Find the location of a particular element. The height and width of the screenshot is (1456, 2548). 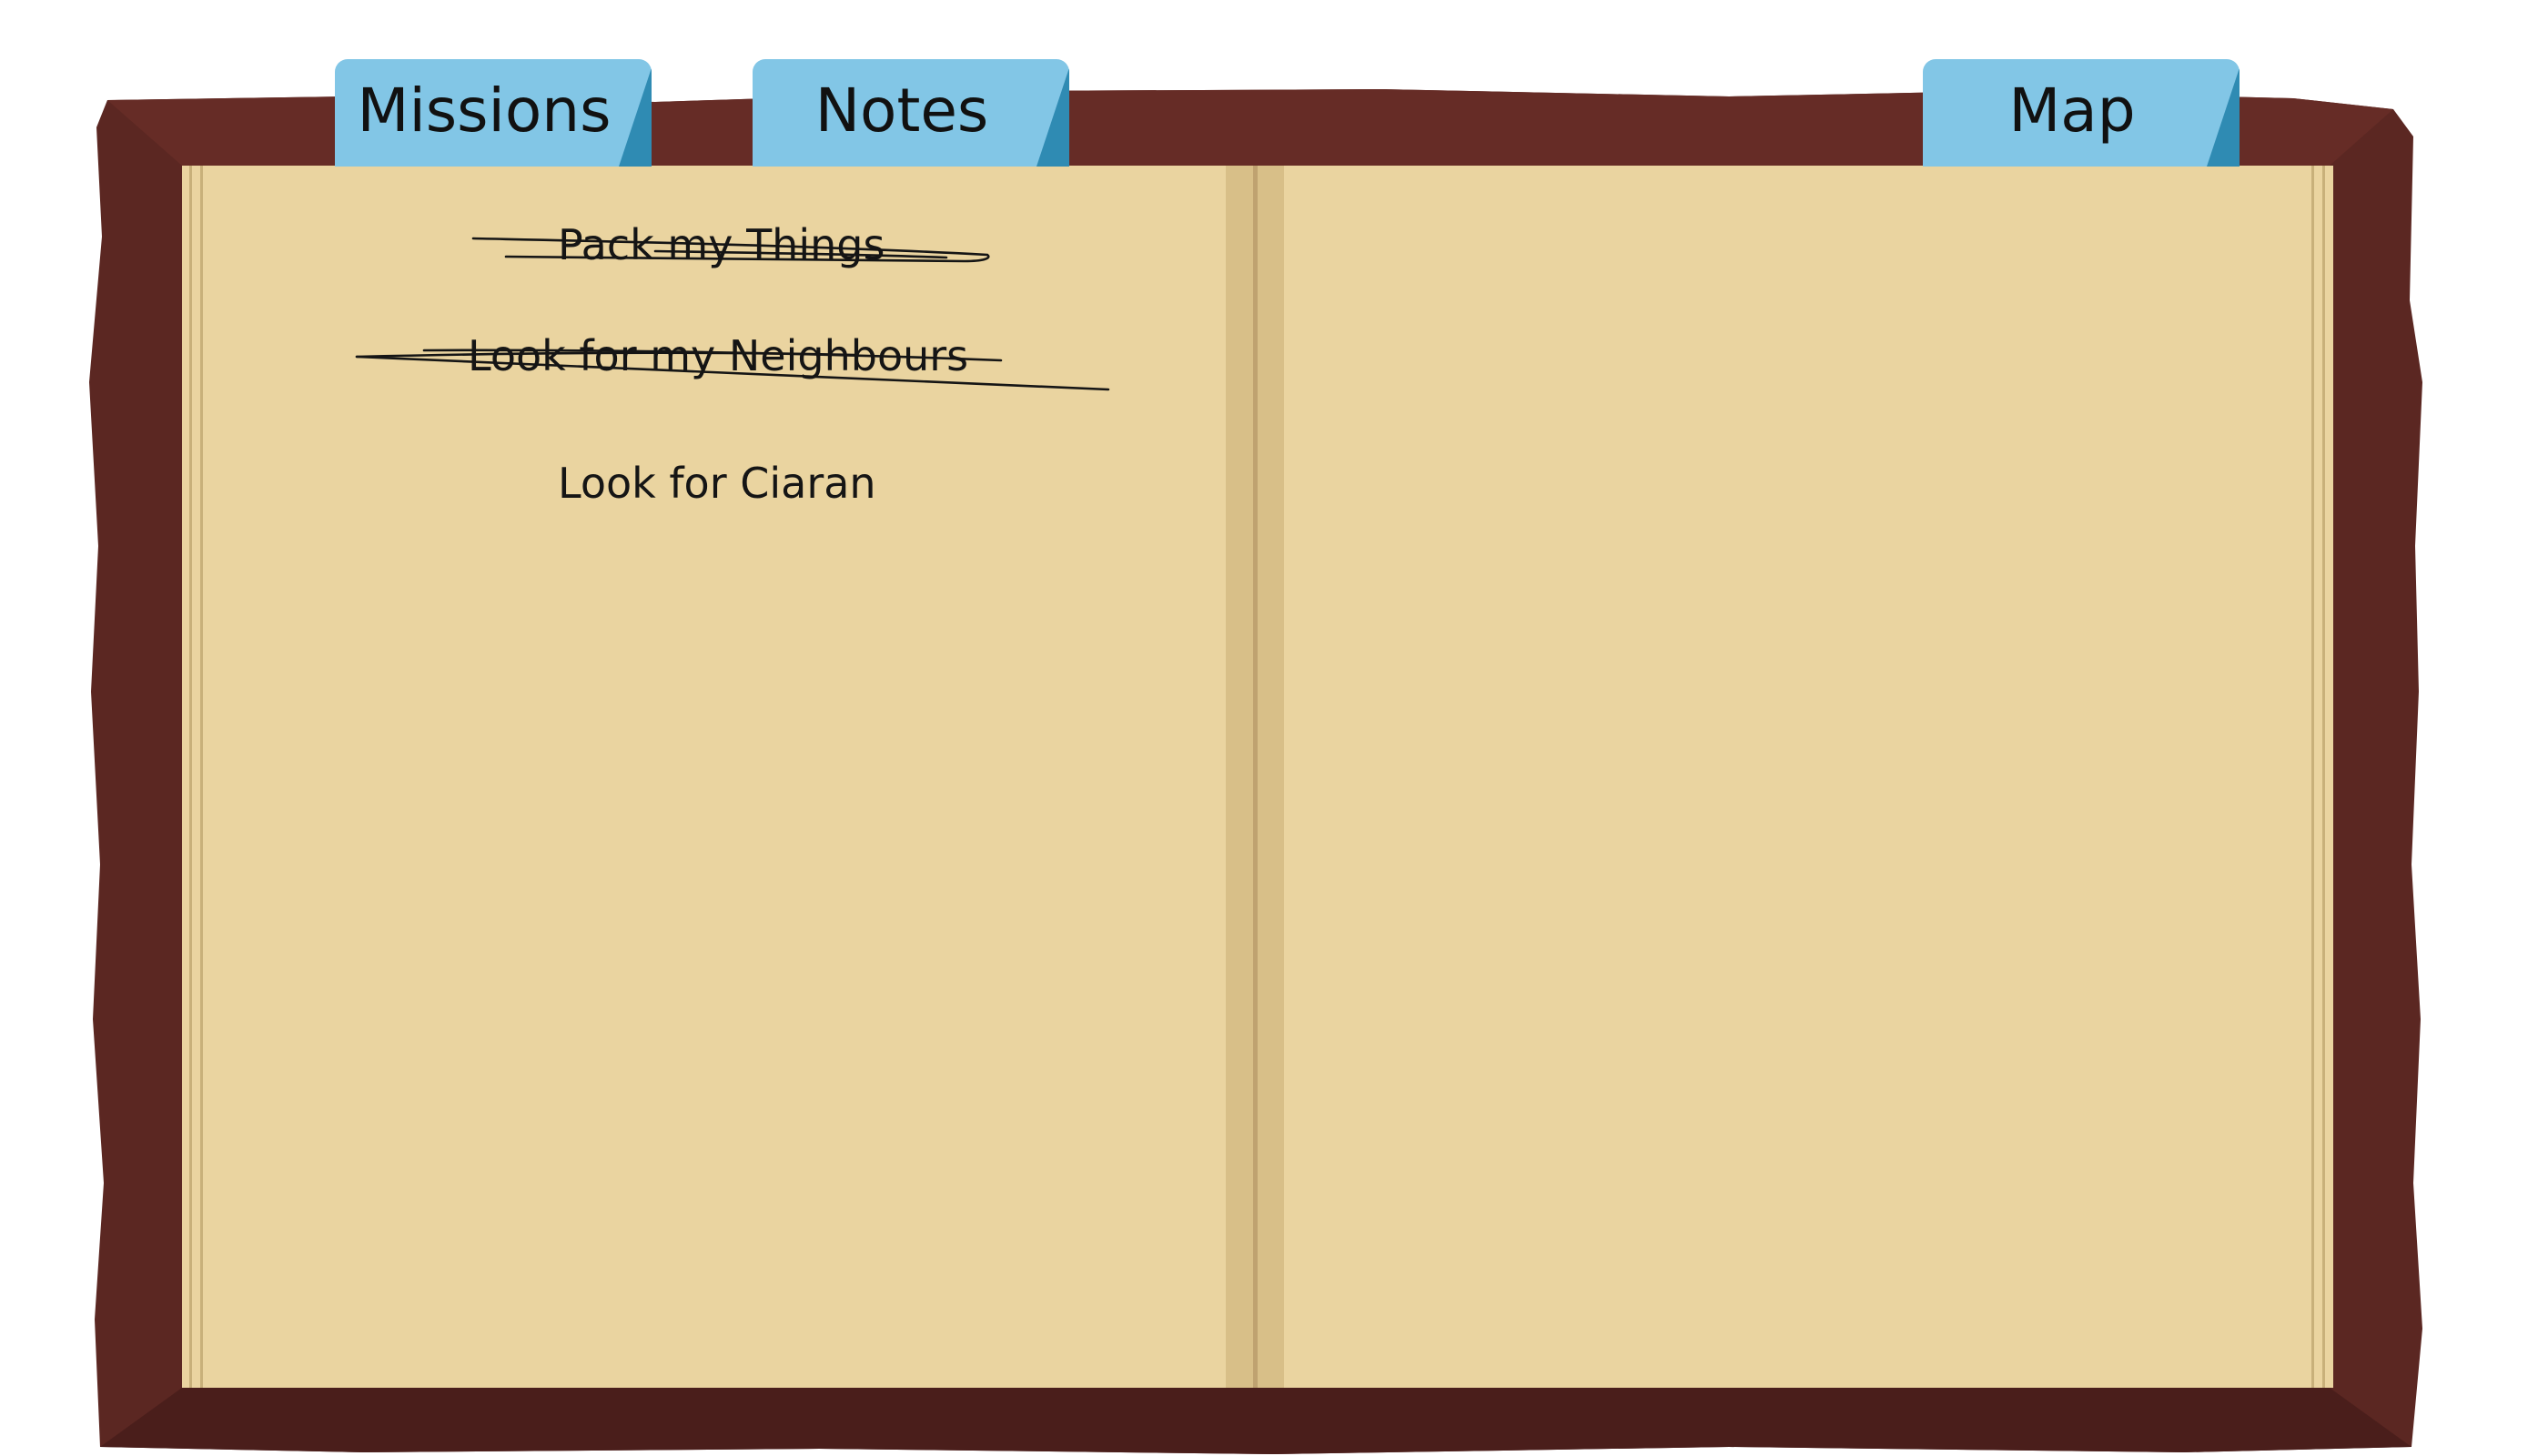

mission-item-pack-my-things: Pack my Things is located at coordinates (721, 245).